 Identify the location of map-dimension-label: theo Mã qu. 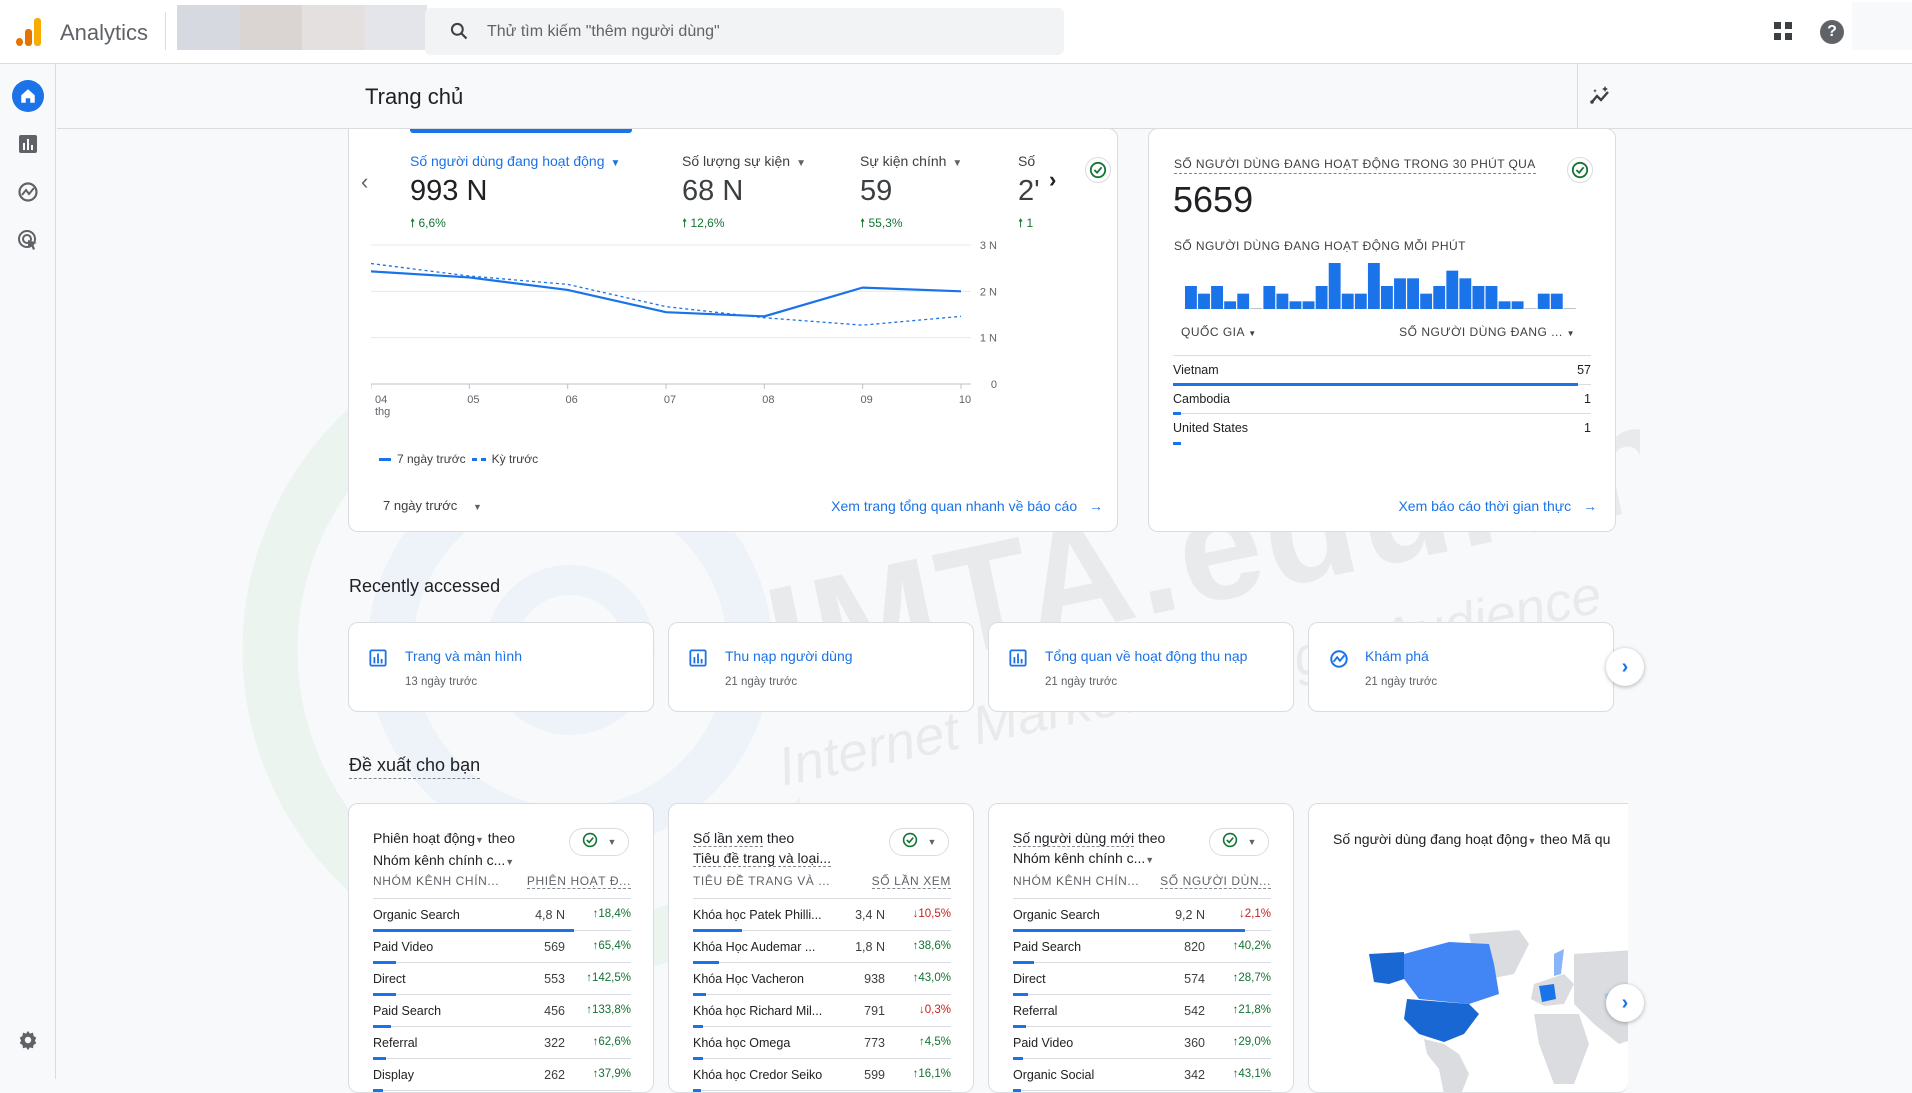
(1573, 839).